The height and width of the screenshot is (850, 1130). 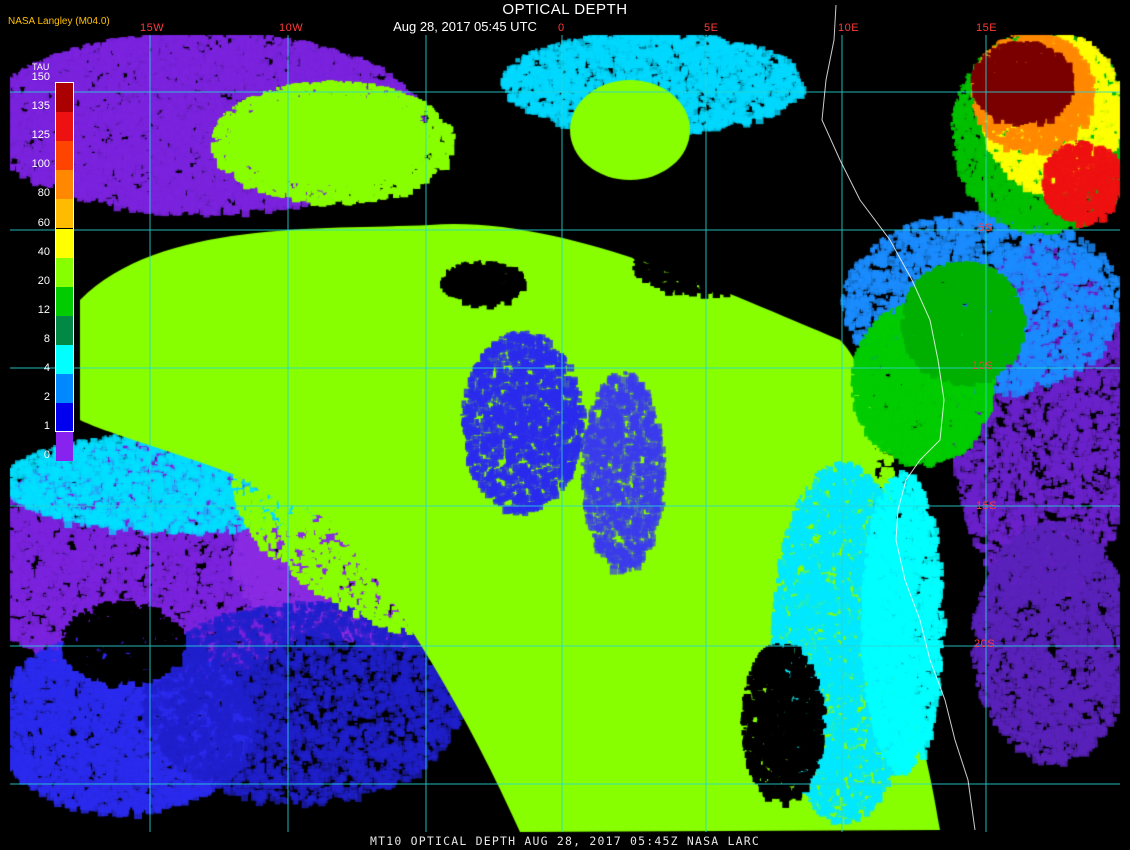 I want to click on lon-label-10e: 10E, so click(x=849, y=28).